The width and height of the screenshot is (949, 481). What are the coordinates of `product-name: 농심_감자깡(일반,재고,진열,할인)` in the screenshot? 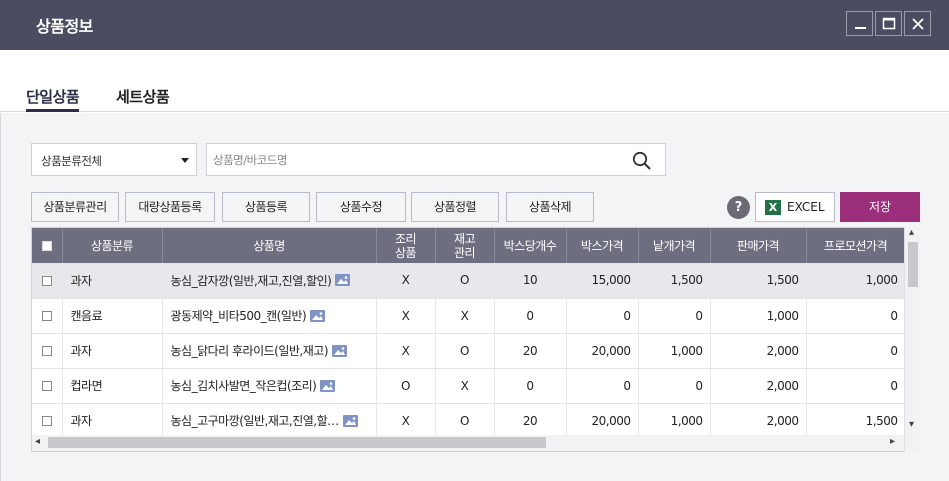 It's located at (251, 280).